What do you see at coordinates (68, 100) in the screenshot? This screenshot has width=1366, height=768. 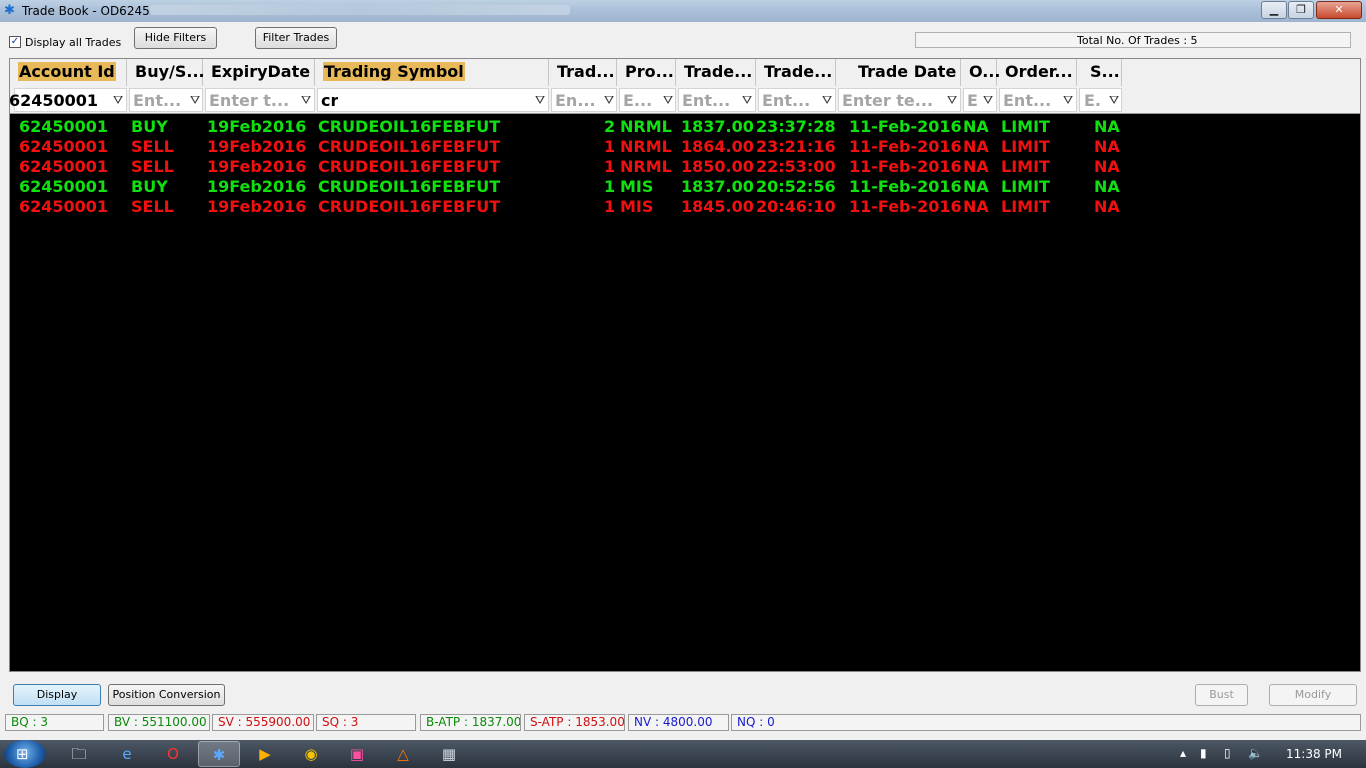 I see `filter-account-id: 62450001 ⛛` at bounding box center [68, 100].